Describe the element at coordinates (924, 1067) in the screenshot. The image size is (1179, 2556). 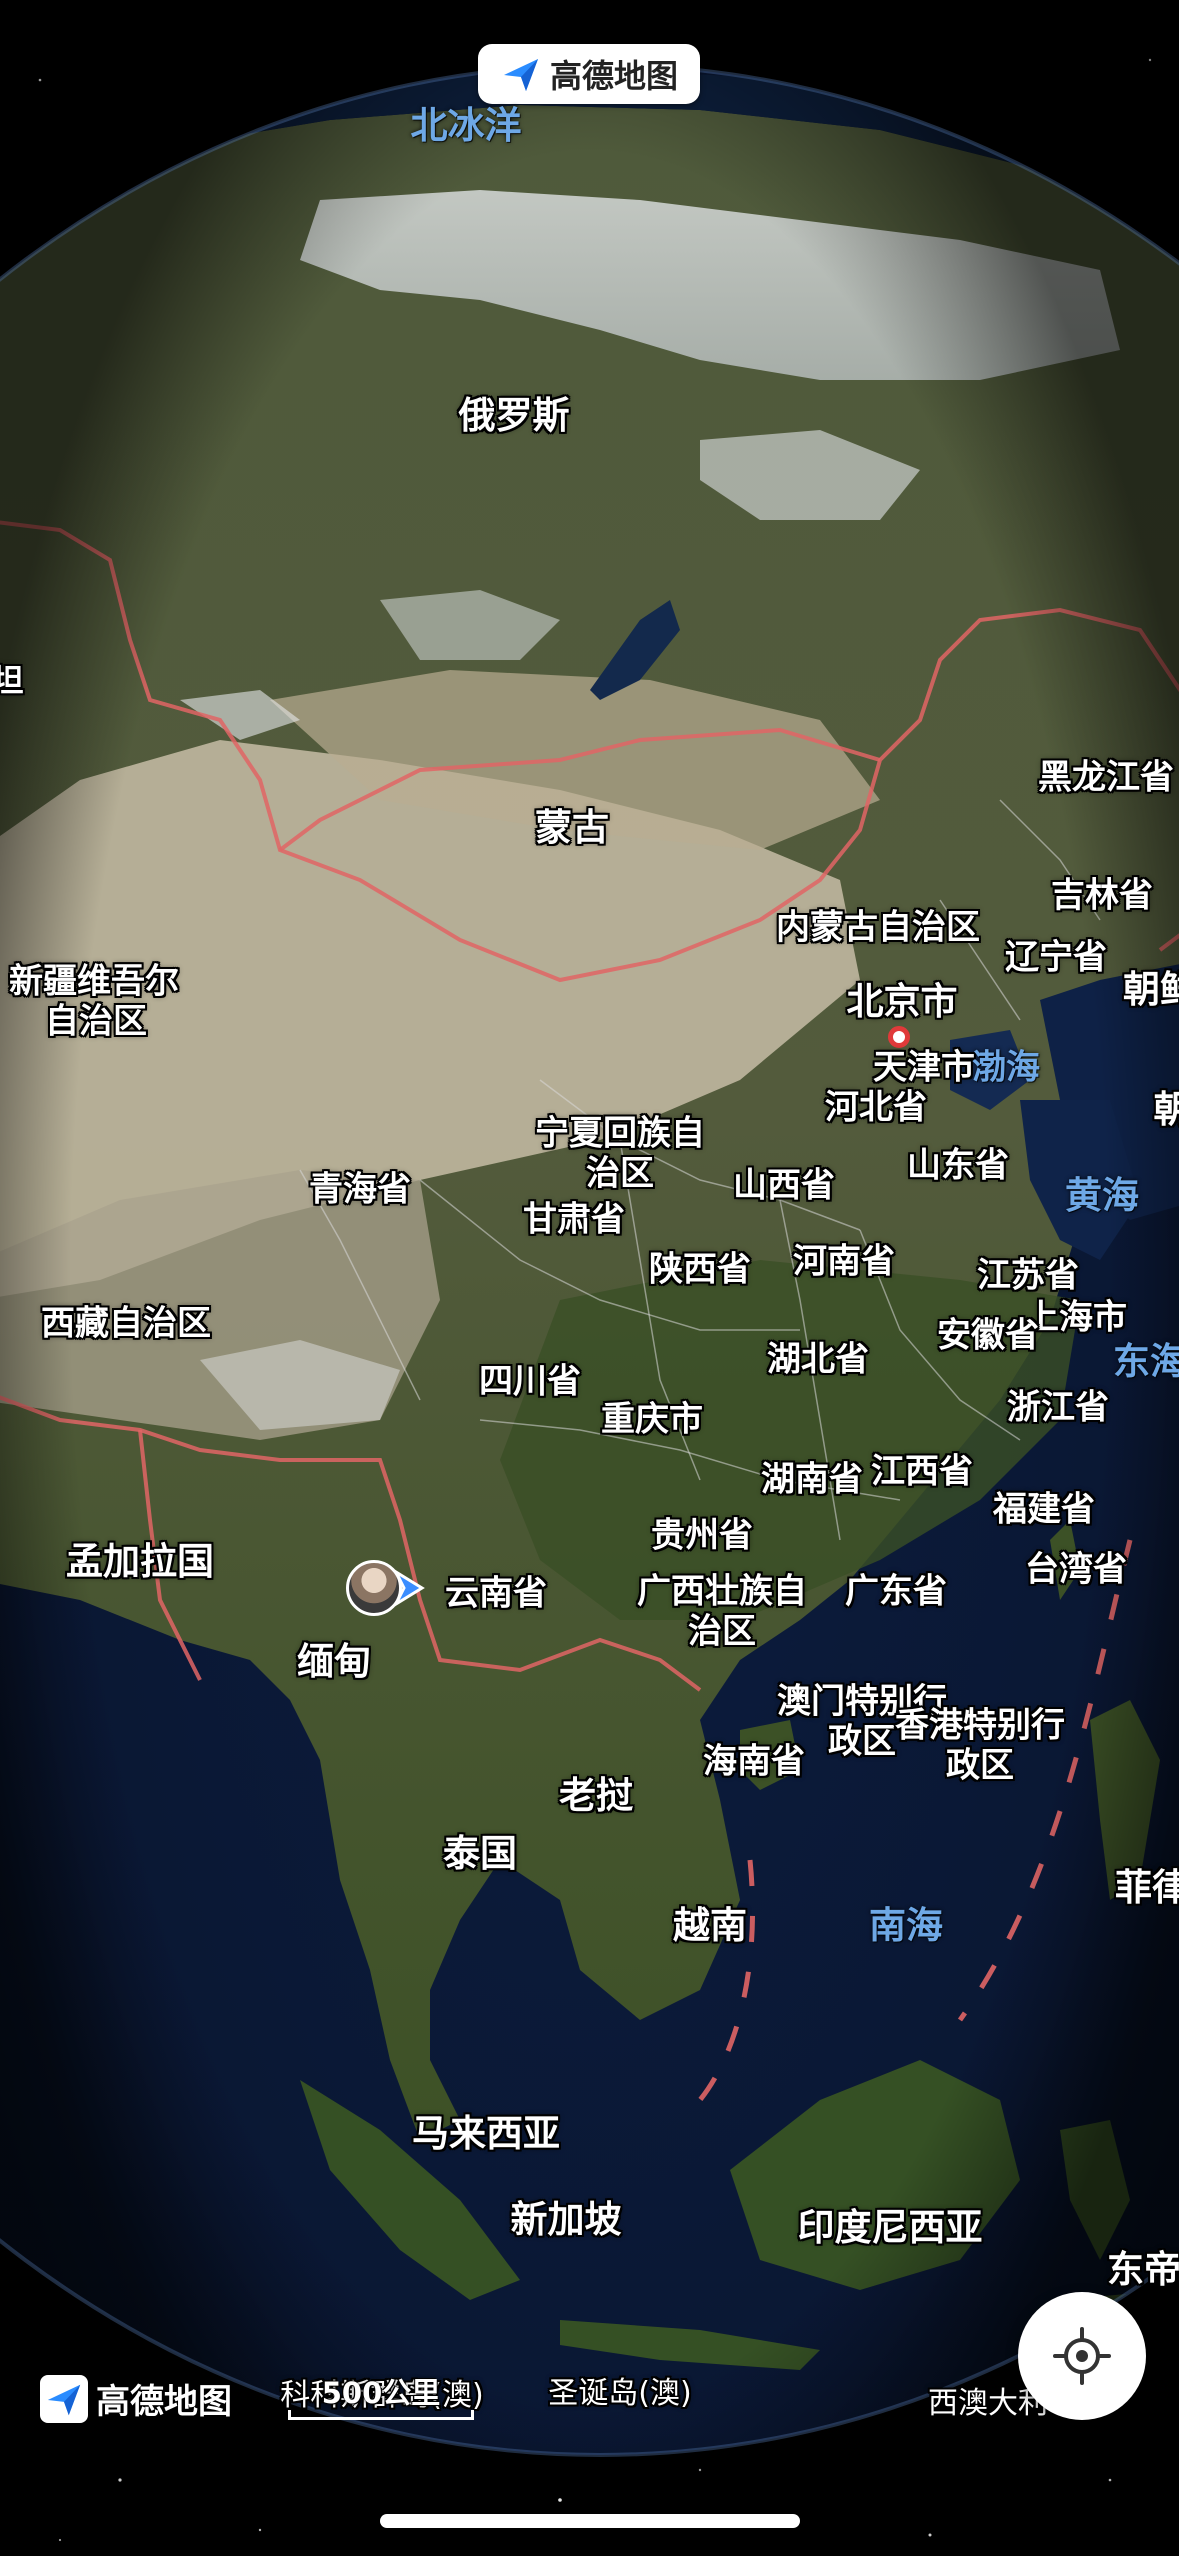
I see `map-label-city: 天津市` at that location.